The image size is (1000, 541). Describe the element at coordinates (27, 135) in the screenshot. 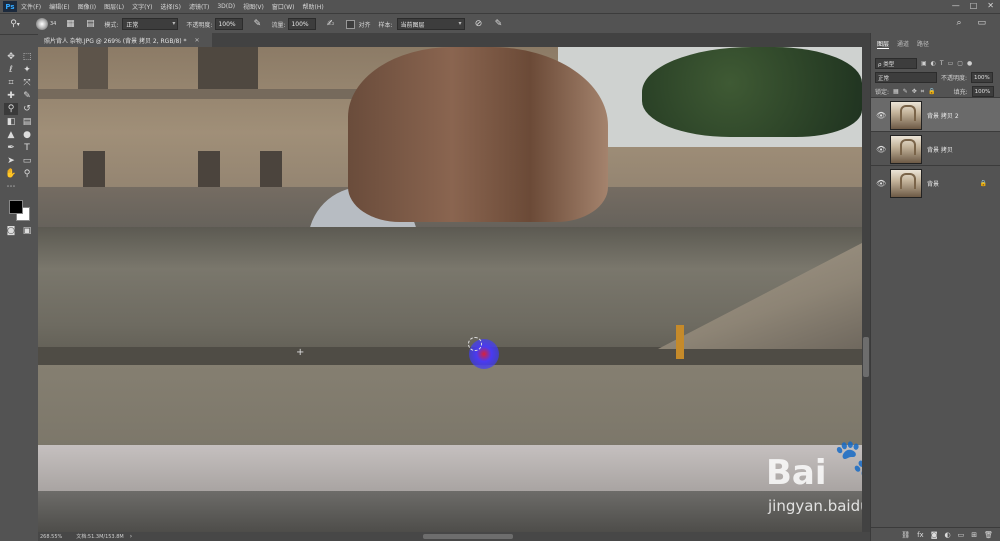

I see `dodge-tool-icon: ●` at that location.